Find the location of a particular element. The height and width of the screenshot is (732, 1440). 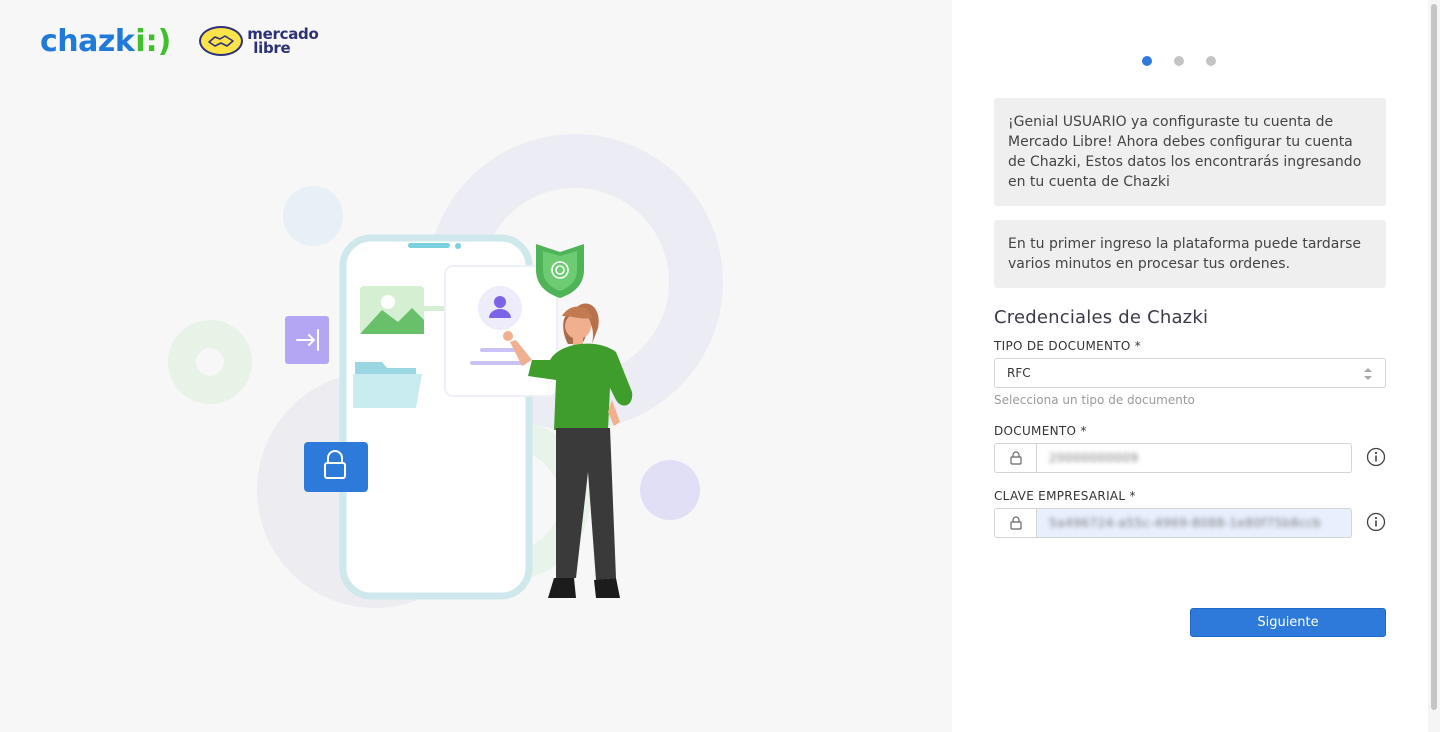

lock-card is located at coordinates (336, 467).